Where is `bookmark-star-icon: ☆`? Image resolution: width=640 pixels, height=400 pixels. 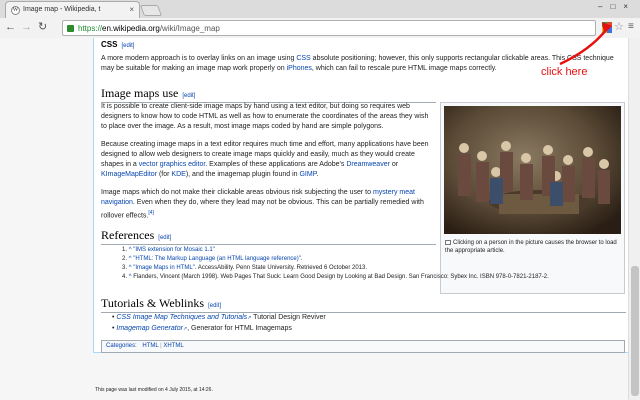 bookmark-star-icon: ☆ is located at coordinates (619, 26).